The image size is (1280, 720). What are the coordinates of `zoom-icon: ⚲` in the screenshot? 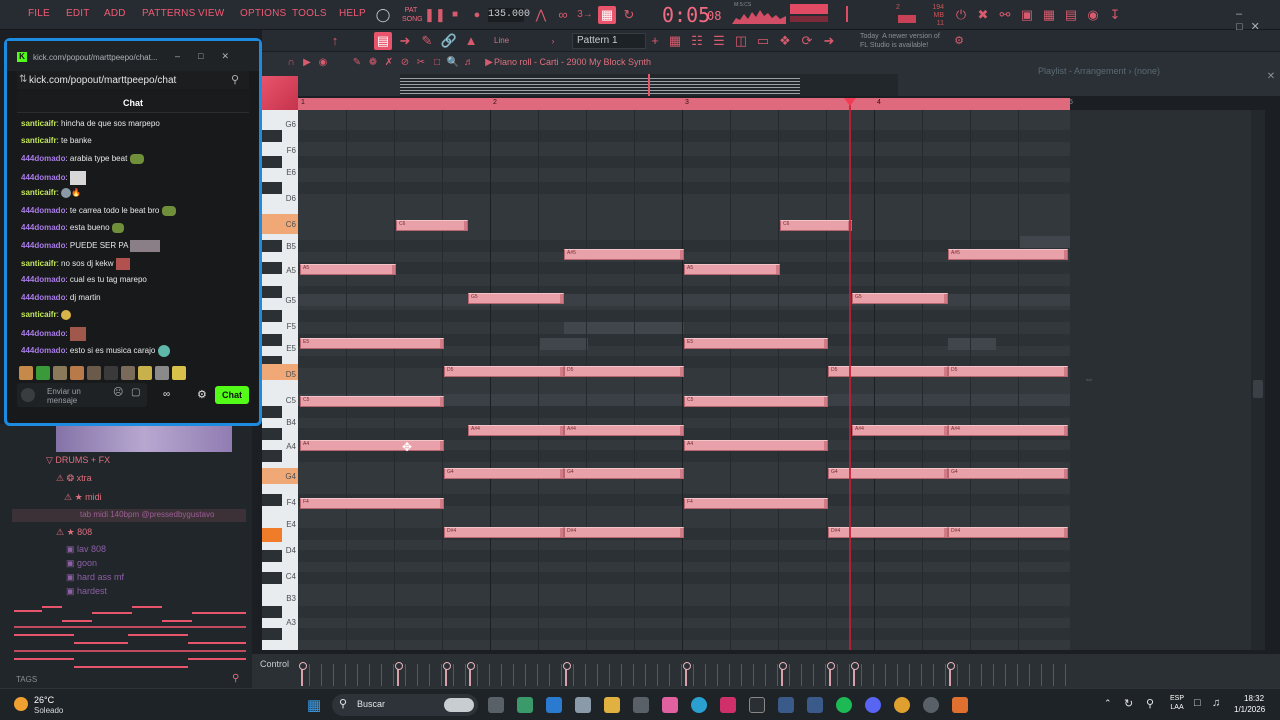 It's located at (235, 79).